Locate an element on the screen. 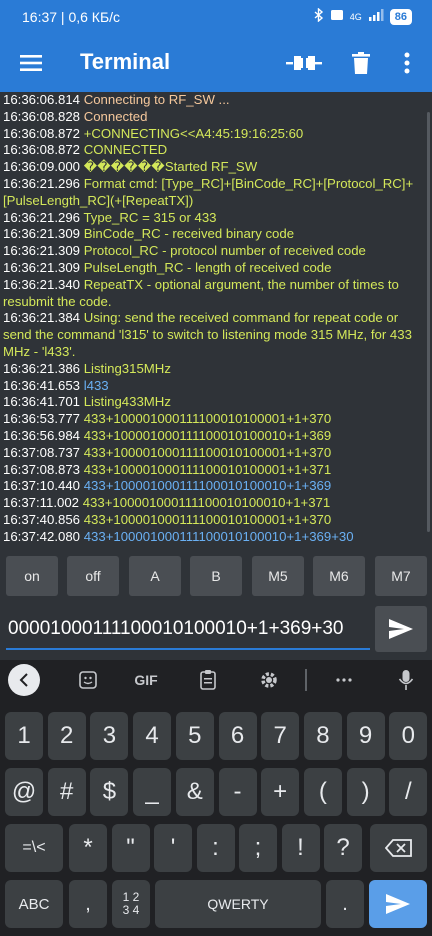  keyboard-toolbar: GIF is located at coordinates (216, 680).